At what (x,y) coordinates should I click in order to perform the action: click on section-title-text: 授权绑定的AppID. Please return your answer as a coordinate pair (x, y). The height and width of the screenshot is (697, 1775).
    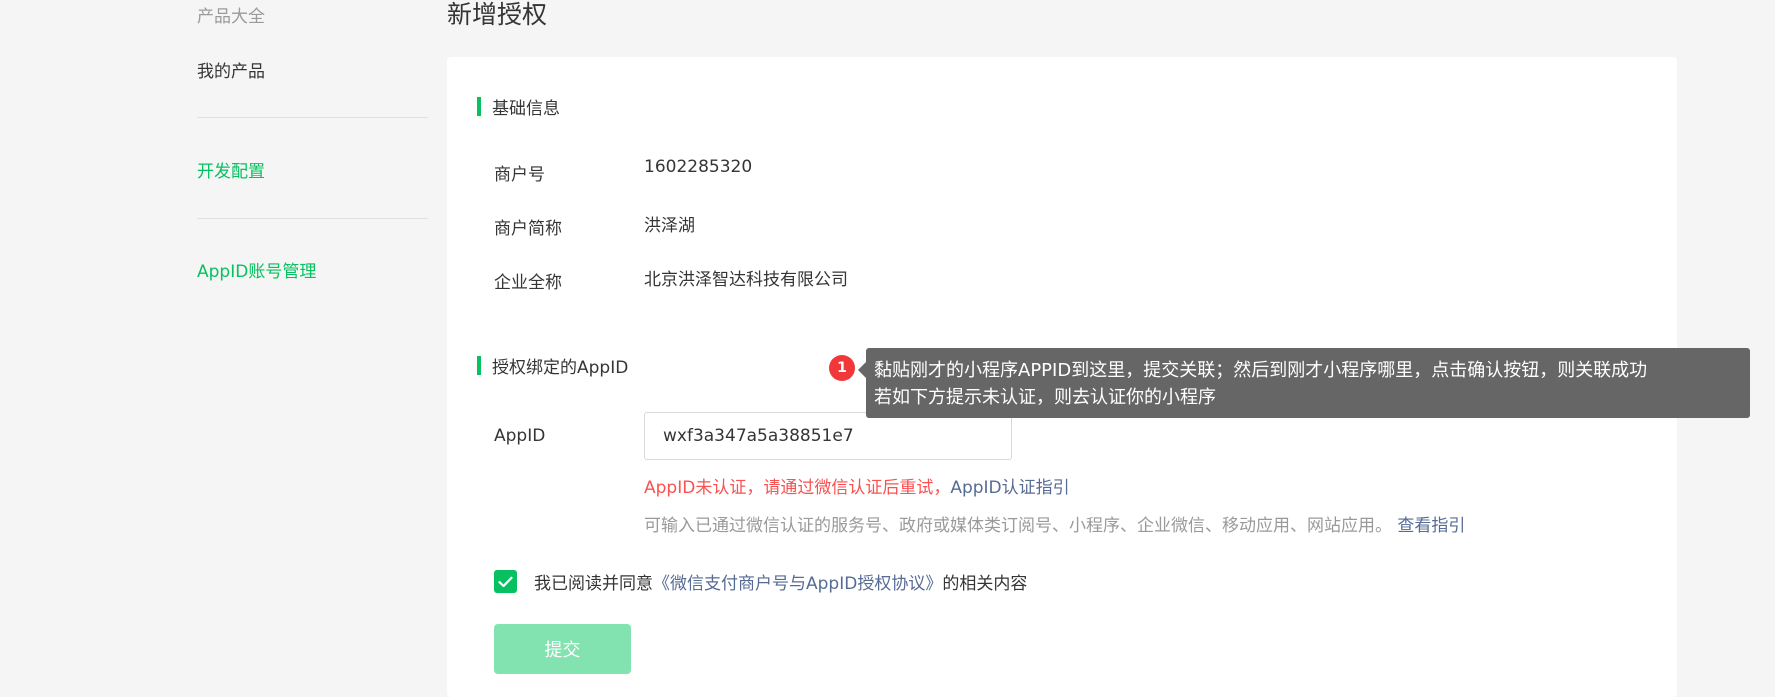
    Looking at the image, I should click on (560, 368).